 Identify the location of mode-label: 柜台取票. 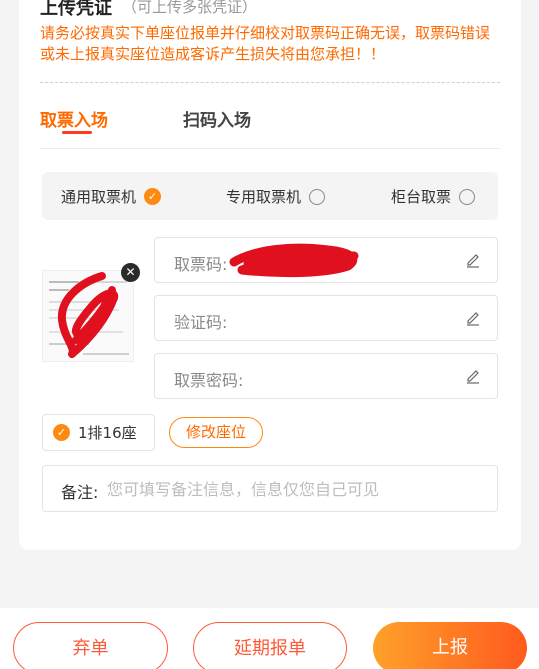
(421, 197).